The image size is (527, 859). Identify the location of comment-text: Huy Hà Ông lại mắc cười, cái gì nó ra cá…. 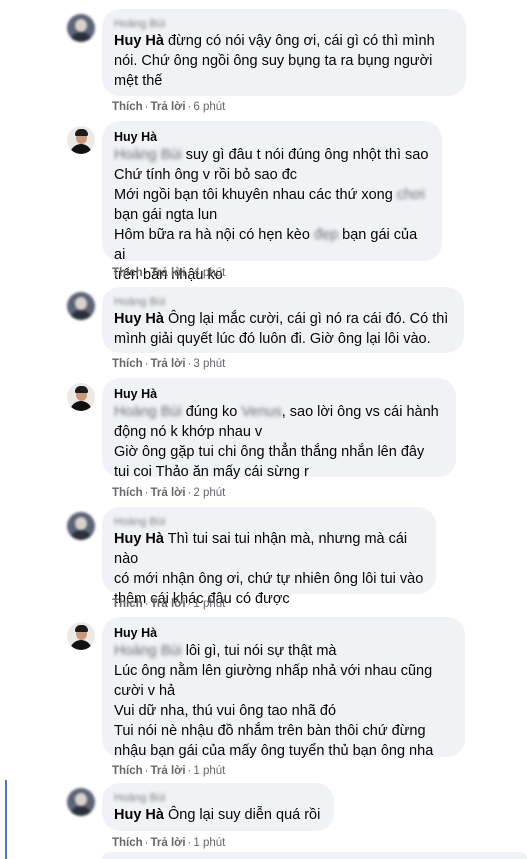
(281, 329).